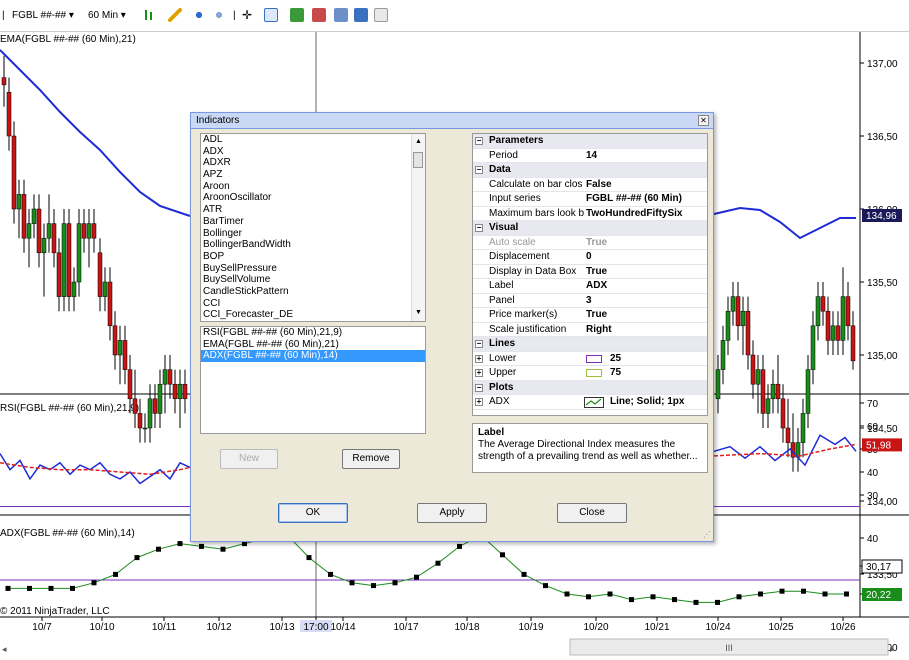 The height and width of the screenshot is (660, 909). Describe the element at coordinates (590, 185) in the screenshot. I see `prop-calculate-on-bar-close: Calculate on bar clos False` at that location.